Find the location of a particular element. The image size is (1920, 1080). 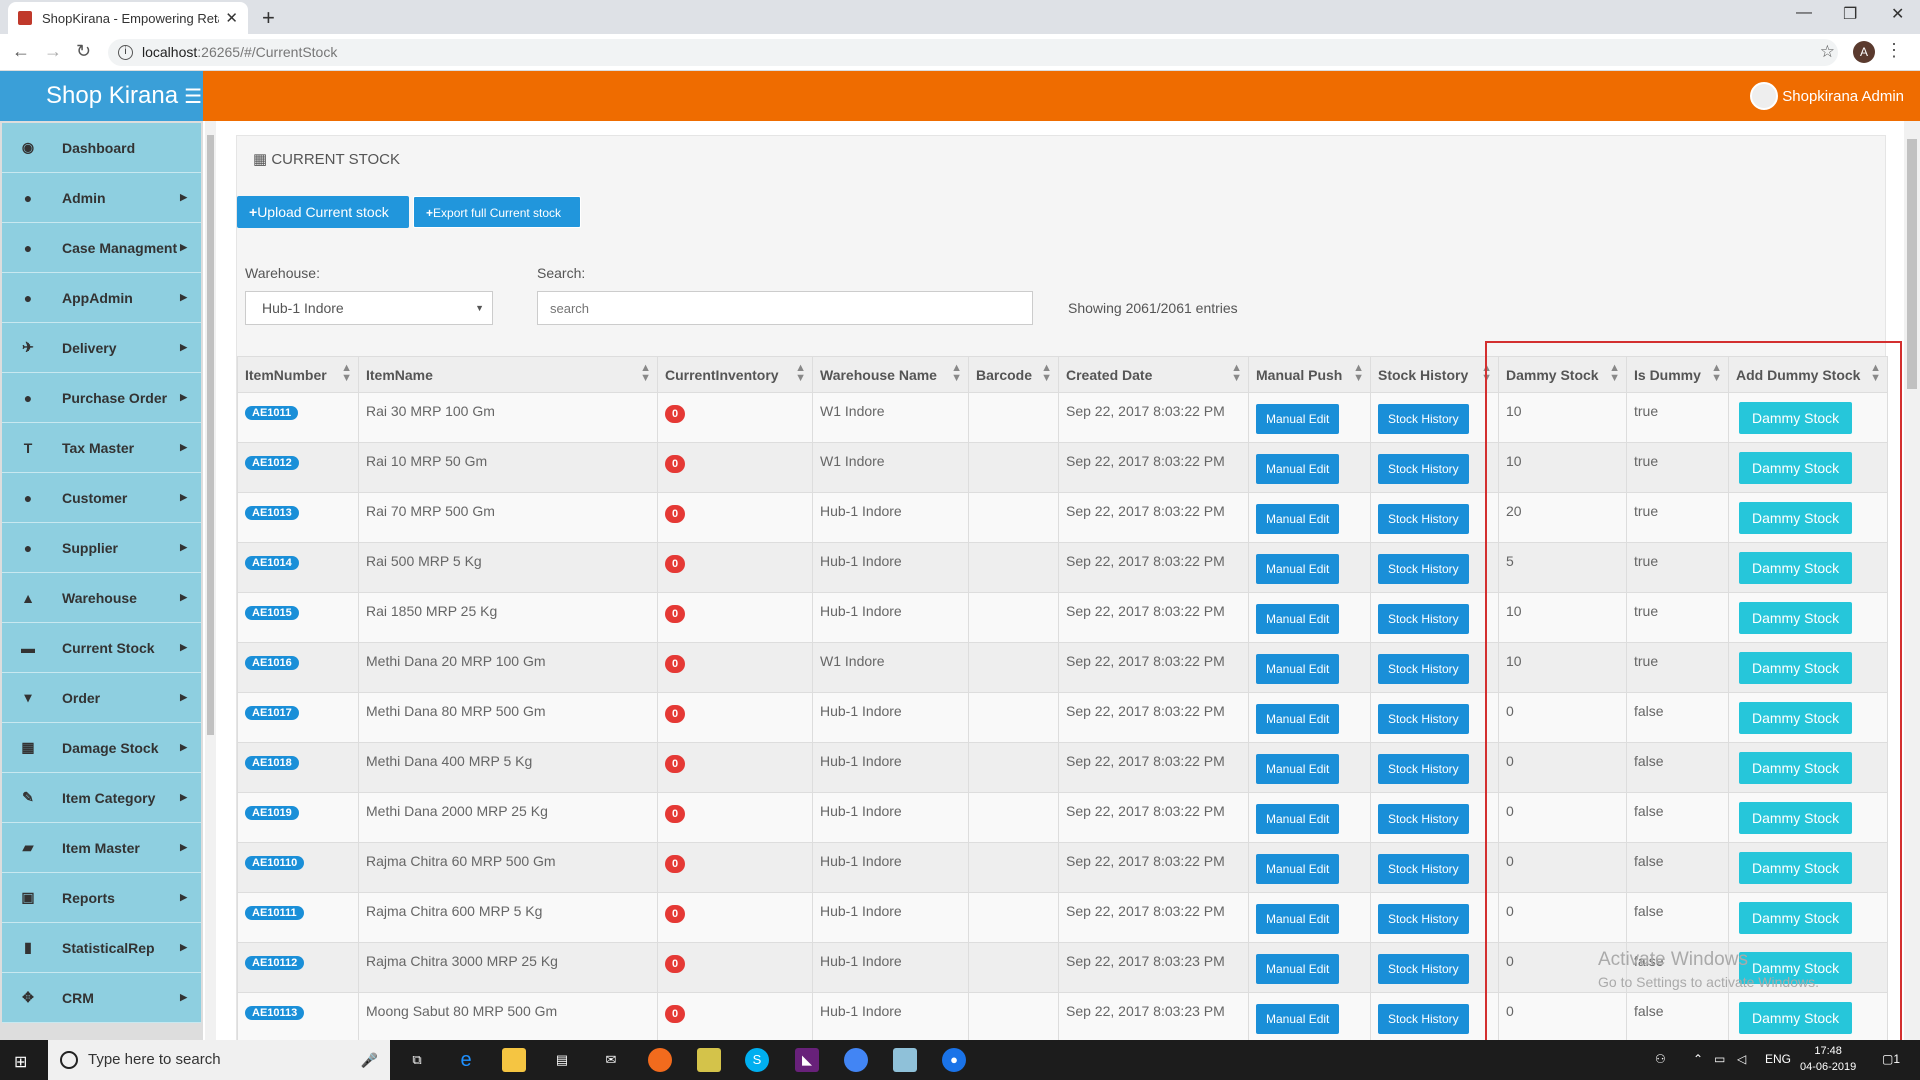

upload-current-stock-button: +Upload Current stock is located at coordinates (323, 212).